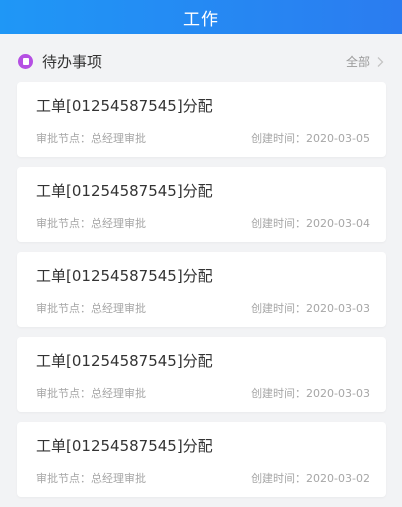 This screenshot has width=402, height=507. I want to click on app-header: 工作, so click(201, 17).